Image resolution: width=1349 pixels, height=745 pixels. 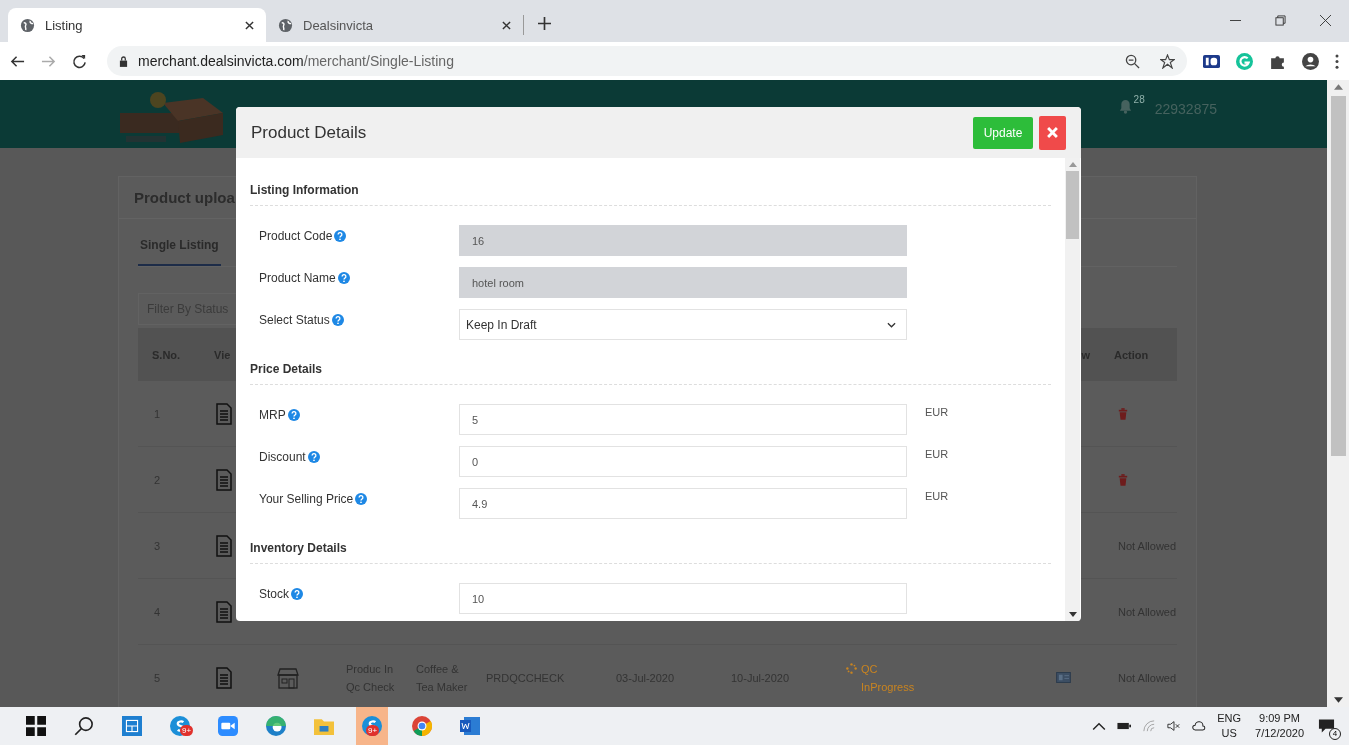 What do you see at coordinates (296, 61) in the screenshot?
I see `url-text: merchant.dealsinvicta.com/merchant/Single-Listing` at bounding box center [296, 61].